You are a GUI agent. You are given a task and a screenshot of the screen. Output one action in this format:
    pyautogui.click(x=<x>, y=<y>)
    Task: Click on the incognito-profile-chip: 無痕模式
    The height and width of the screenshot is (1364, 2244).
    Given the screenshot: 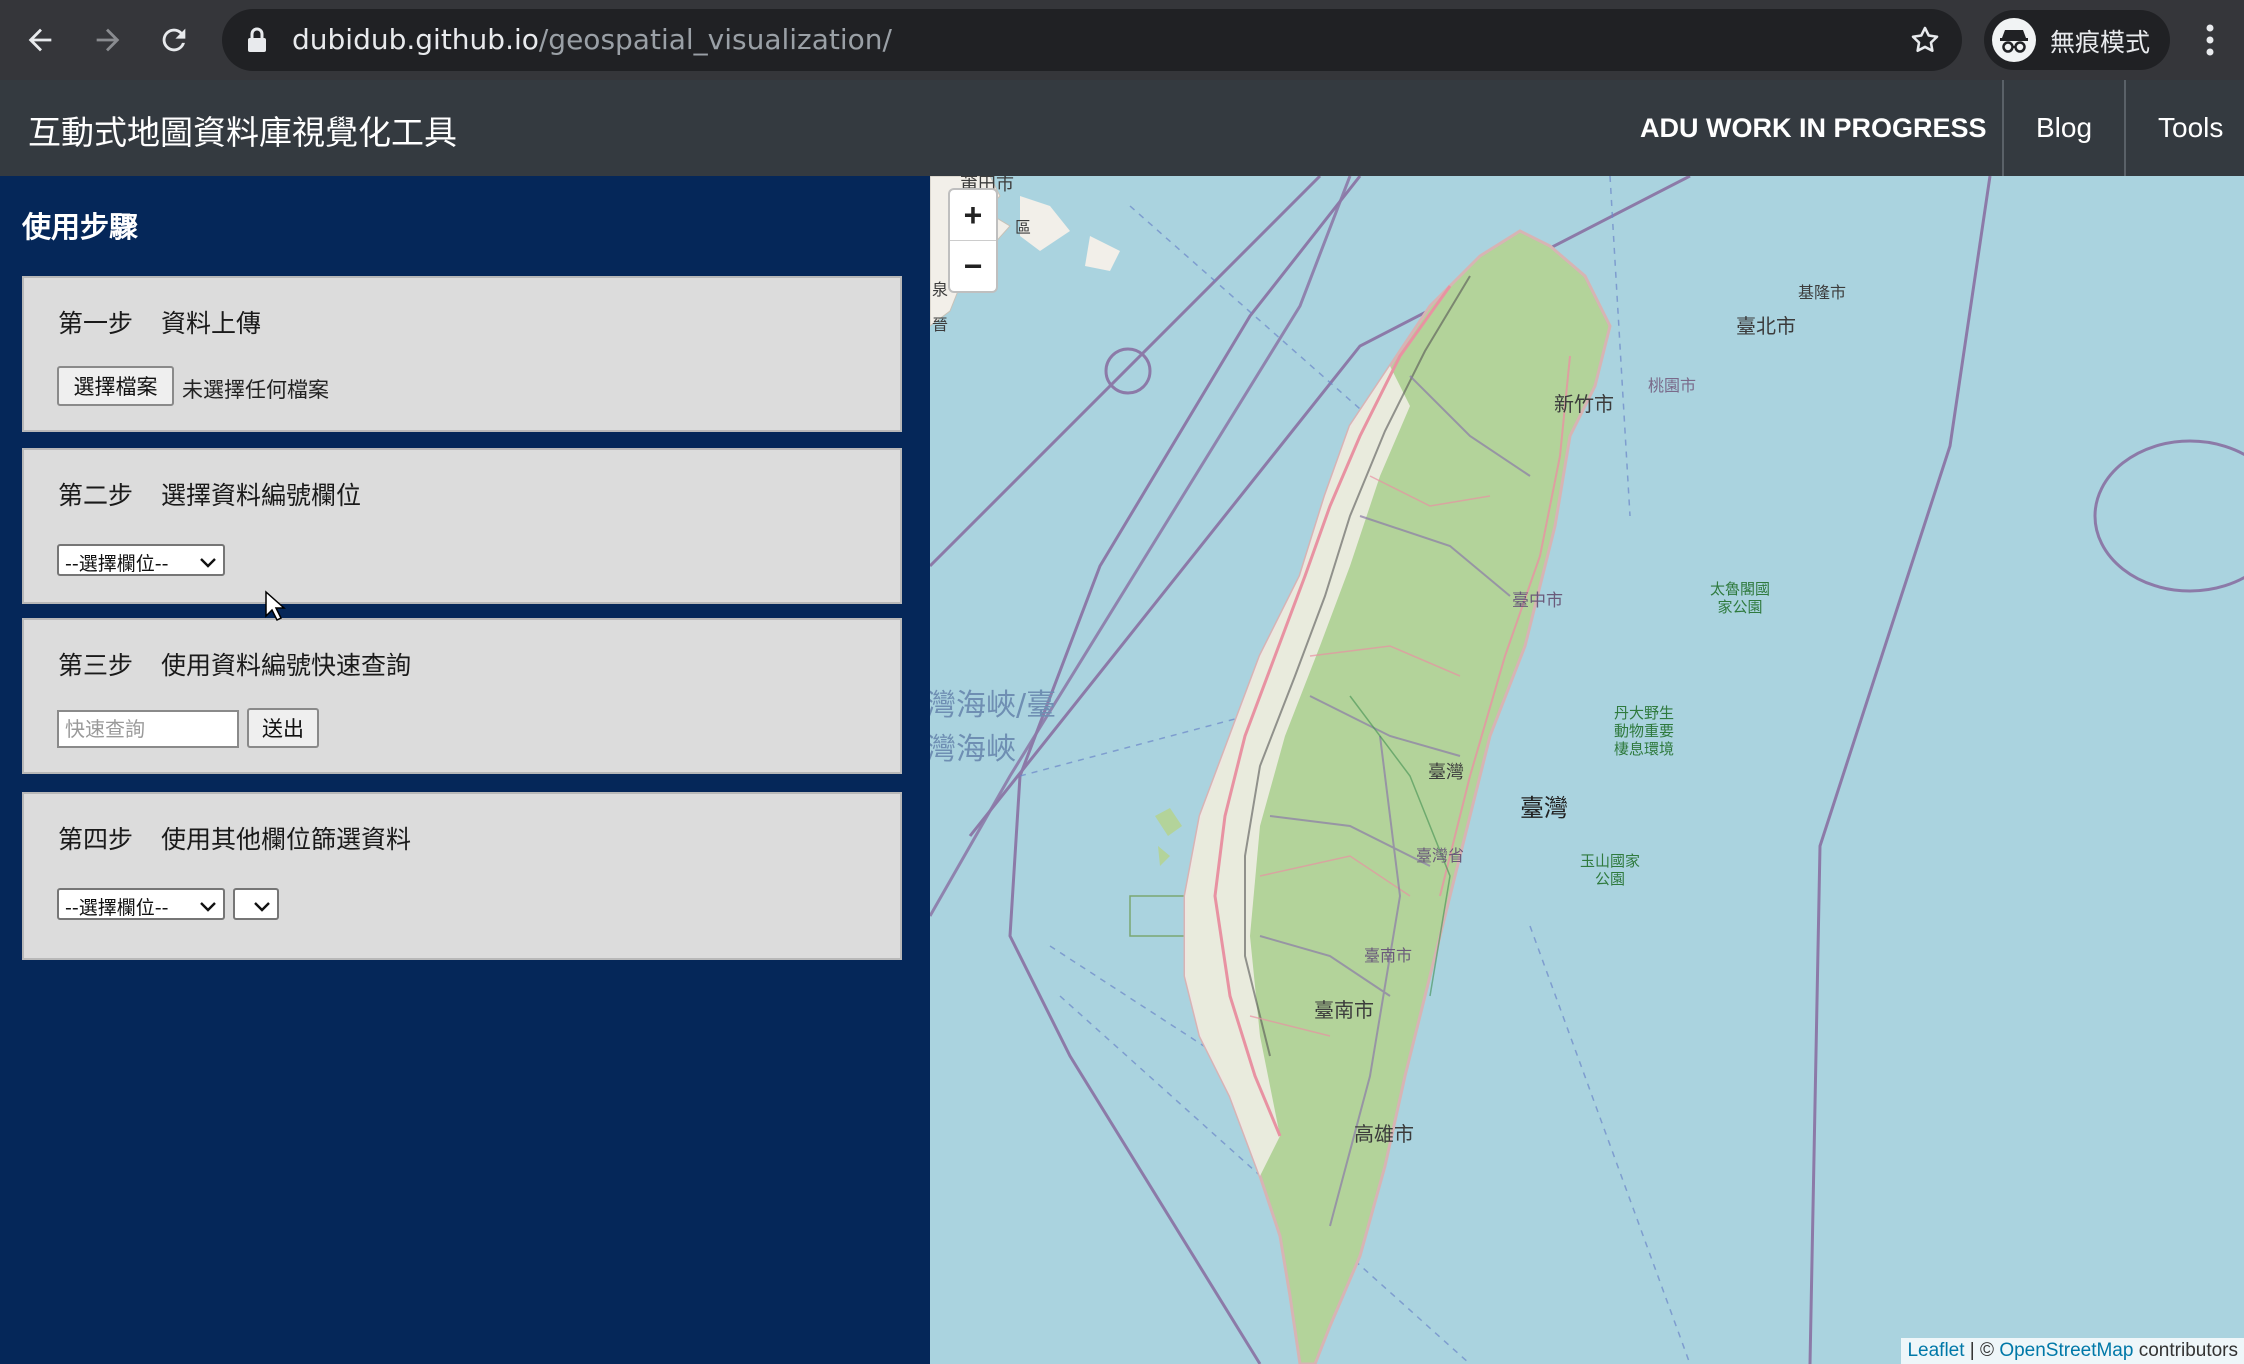 What is the action you would take?
    pyautogui.click(x=2077, y=40)
    